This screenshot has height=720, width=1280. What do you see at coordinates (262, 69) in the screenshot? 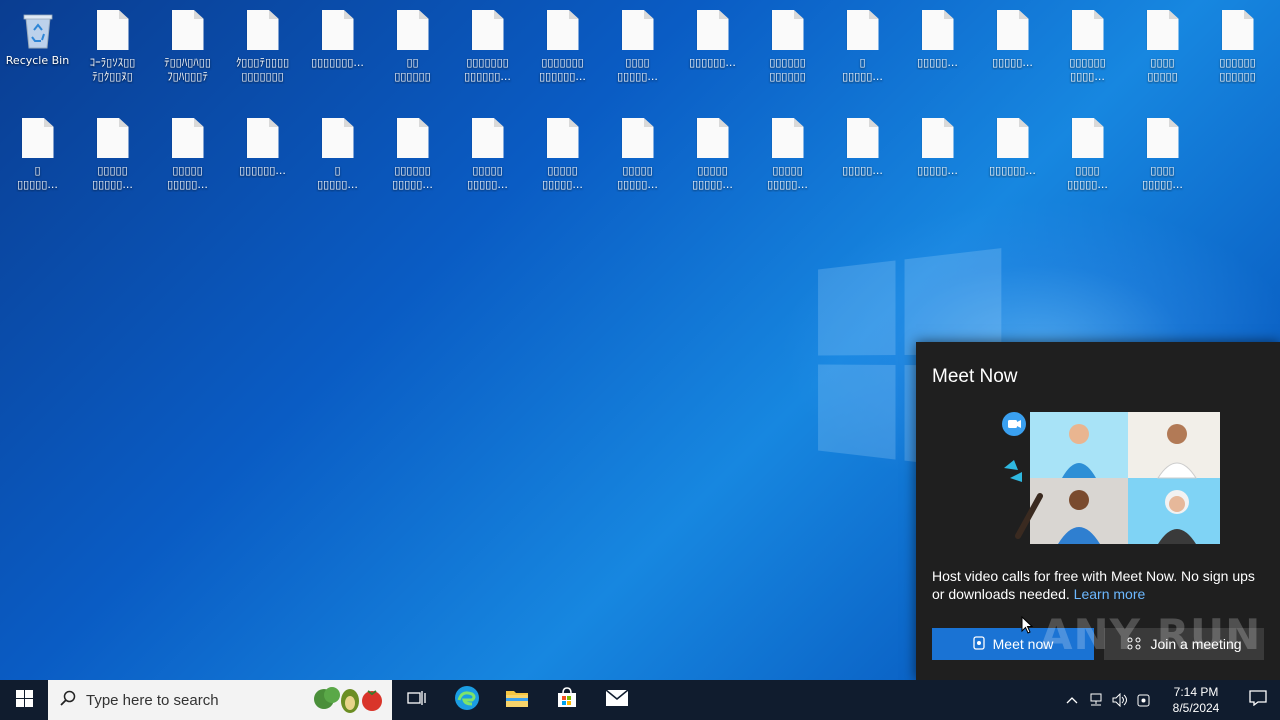
I see `desktop-file-label: ｸ▯▯▯ﾃ▯▯▯▯ ▯▯▯▯▯▯▯` at bounding box center [262, 69].